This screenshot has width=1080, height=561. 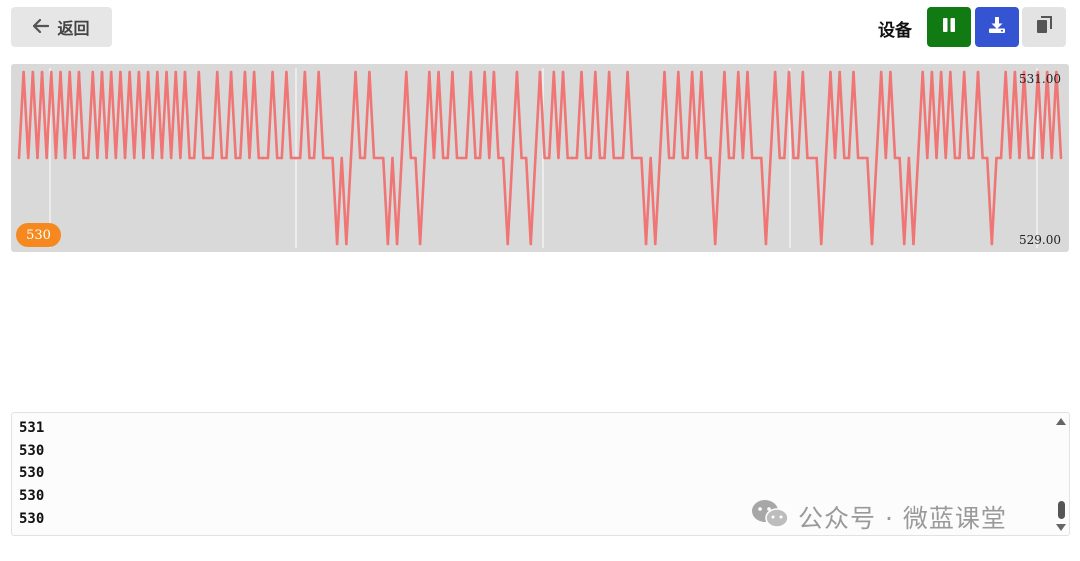 What do you see at coordinates (997, 27) in the screenshot?
I see `download-button` at bounding box center [997, 27].